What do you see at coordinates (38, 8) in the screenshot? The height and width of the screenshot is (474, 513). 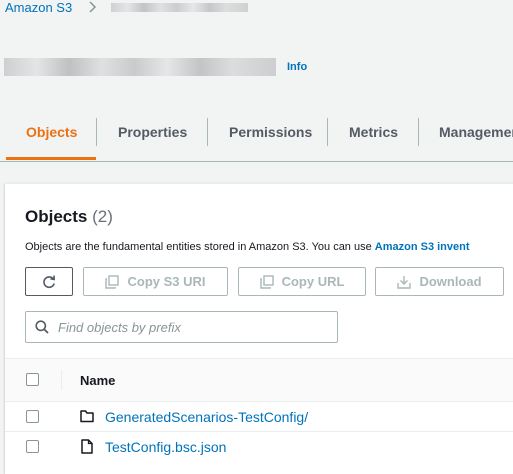 I see `breadcrumb-amazon-s3: Amazon S3` at bounding box center [38, 8].